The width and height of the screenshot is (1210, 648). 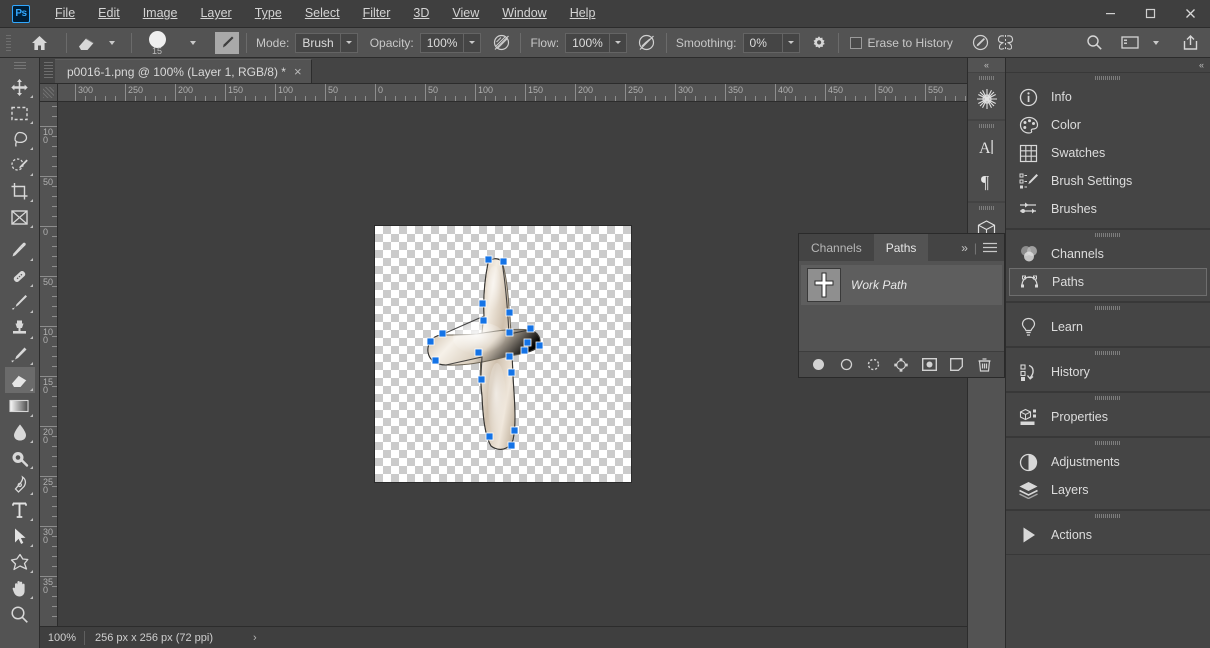 What do you see at coordinates (255, 638) in the screenshot?
I see `status-expand-icon: ›` at bounding box center [255, 638].